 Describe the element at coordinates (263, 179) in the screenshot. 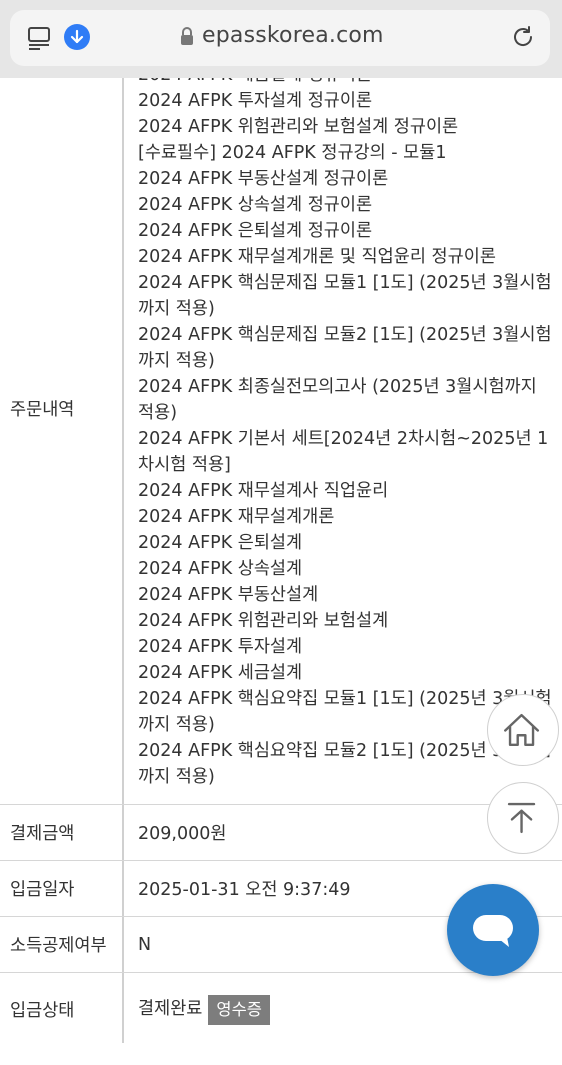

I see `order-item: 2024 AFPK 부동산설계 정규이론` at that location.